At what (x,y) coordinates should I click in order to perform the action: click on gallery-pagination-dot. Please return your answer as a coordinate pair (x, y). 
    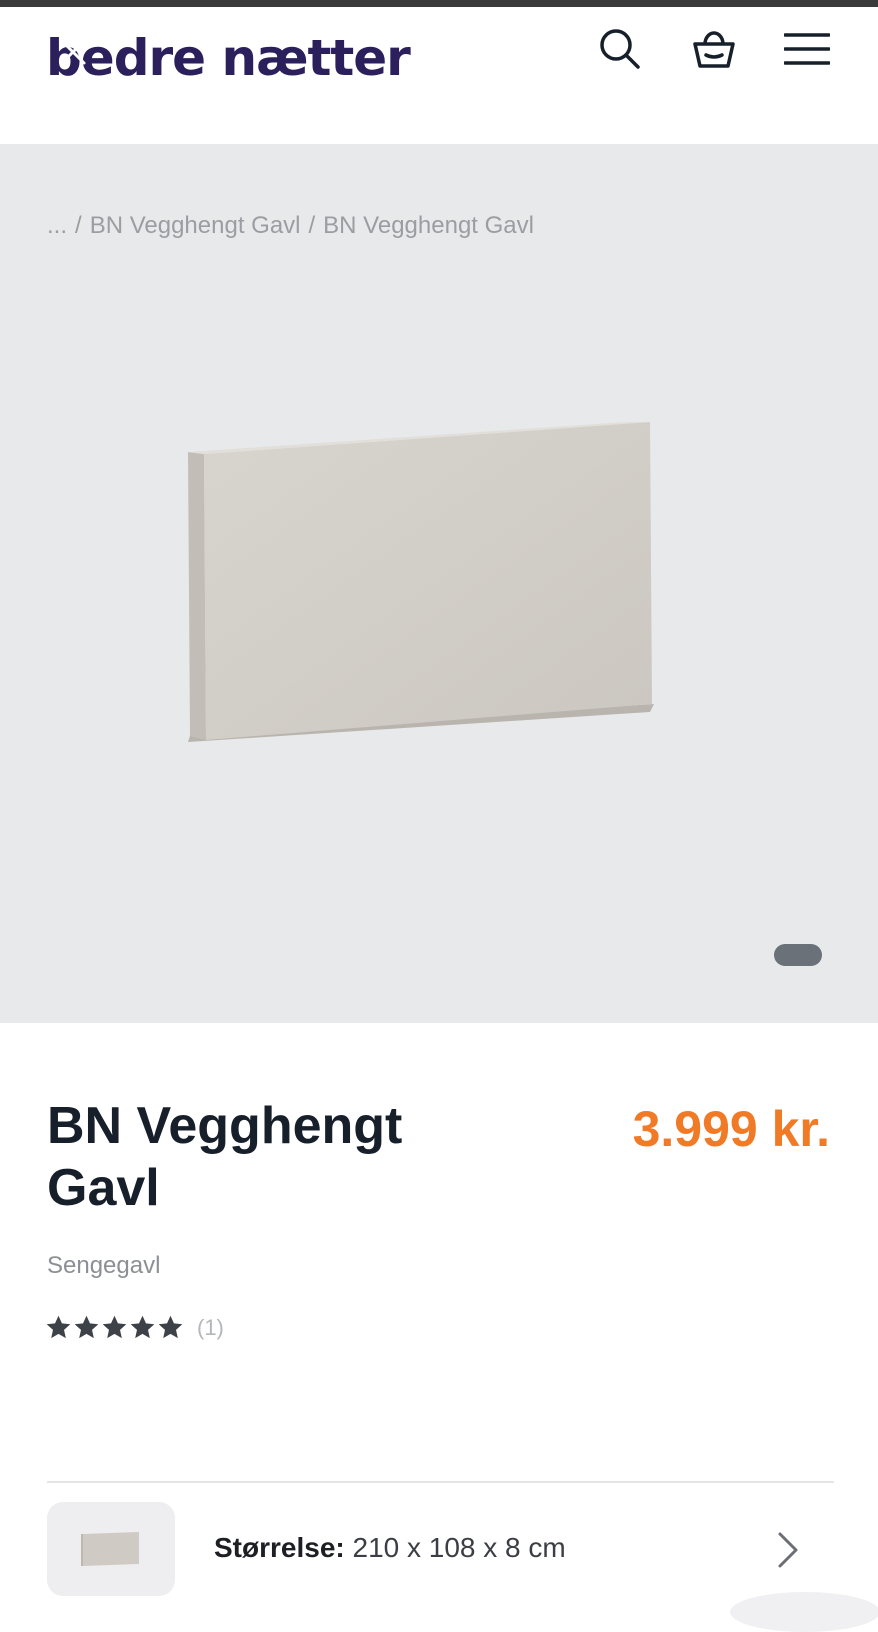
    Looking at the image, I should click on (798, 955).